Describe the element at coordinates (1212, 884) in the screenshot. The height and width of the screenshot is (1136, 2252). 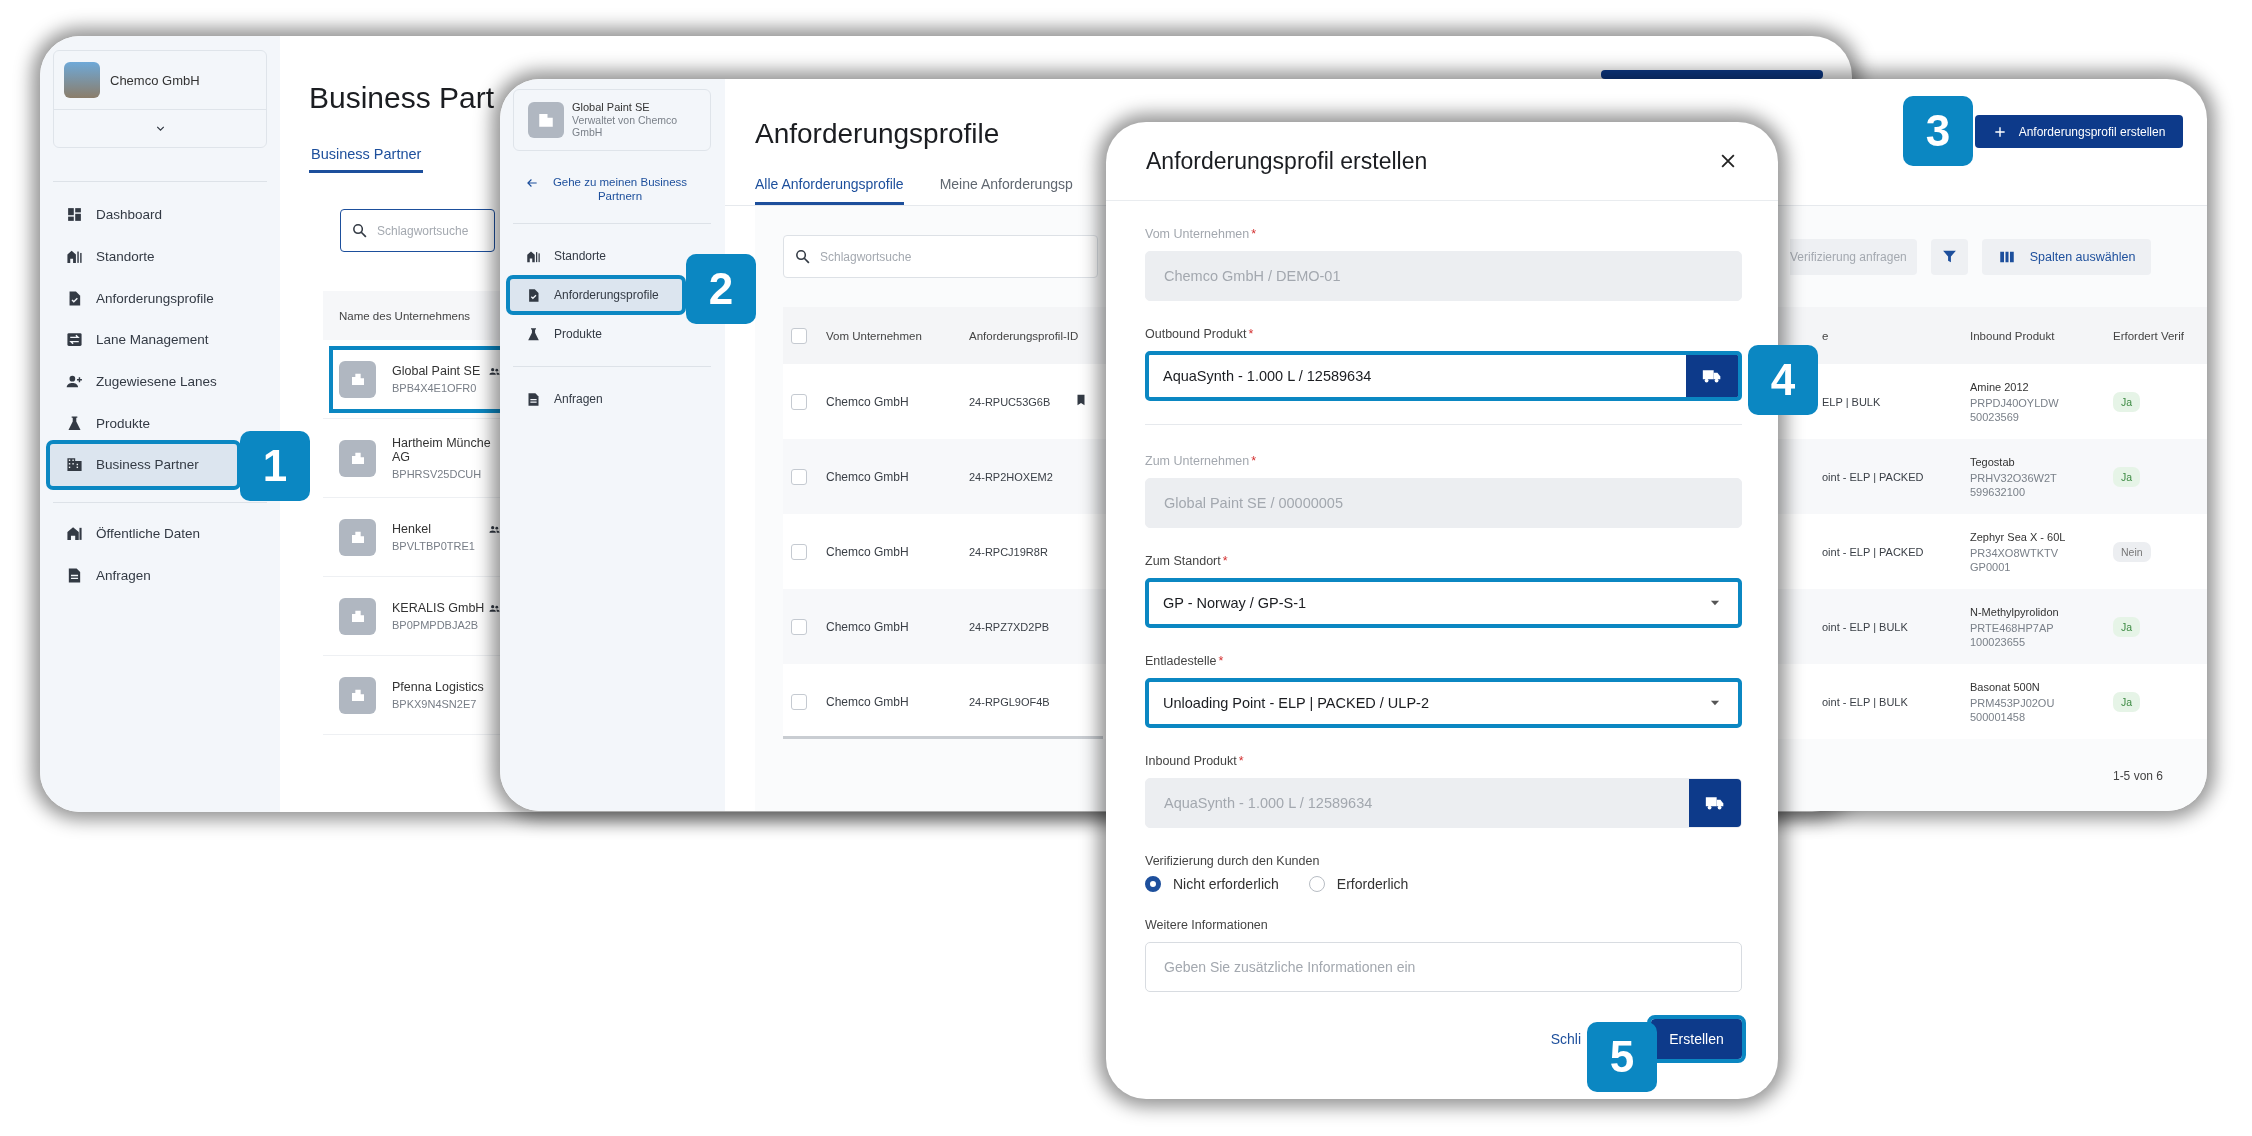
I see `radio-option: Nicht erforderlich` at that location.